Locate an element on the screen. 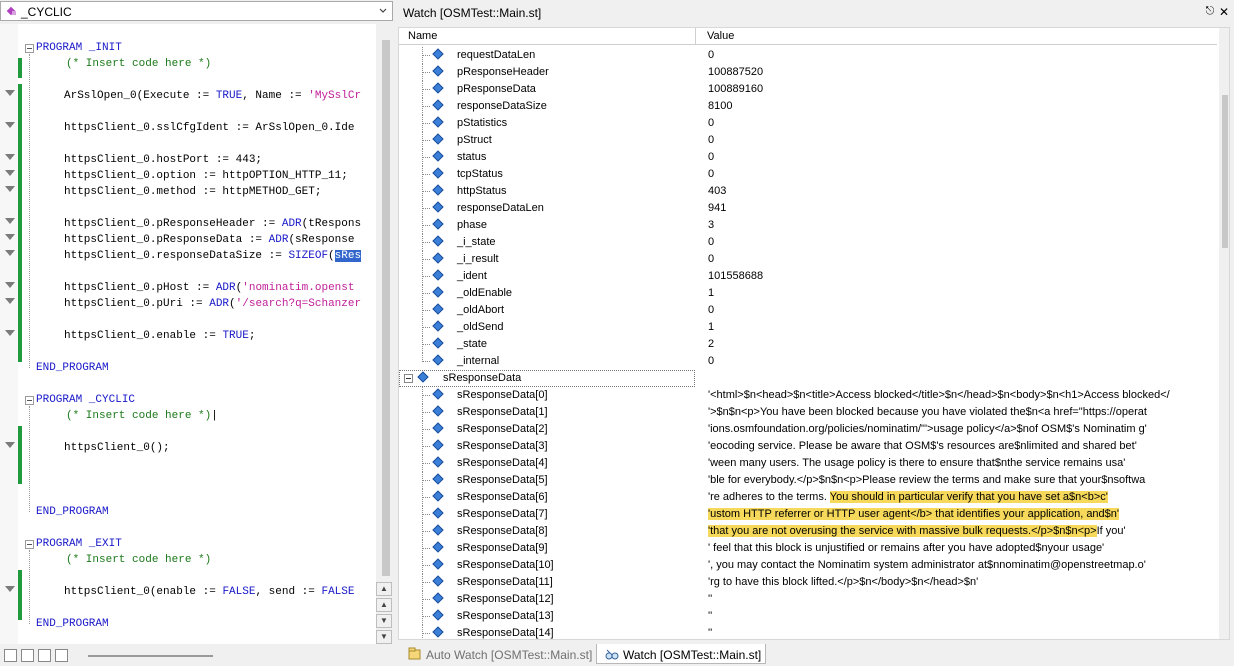  watch-row: _oldAbort 0 is located at coordinates (808, 310).